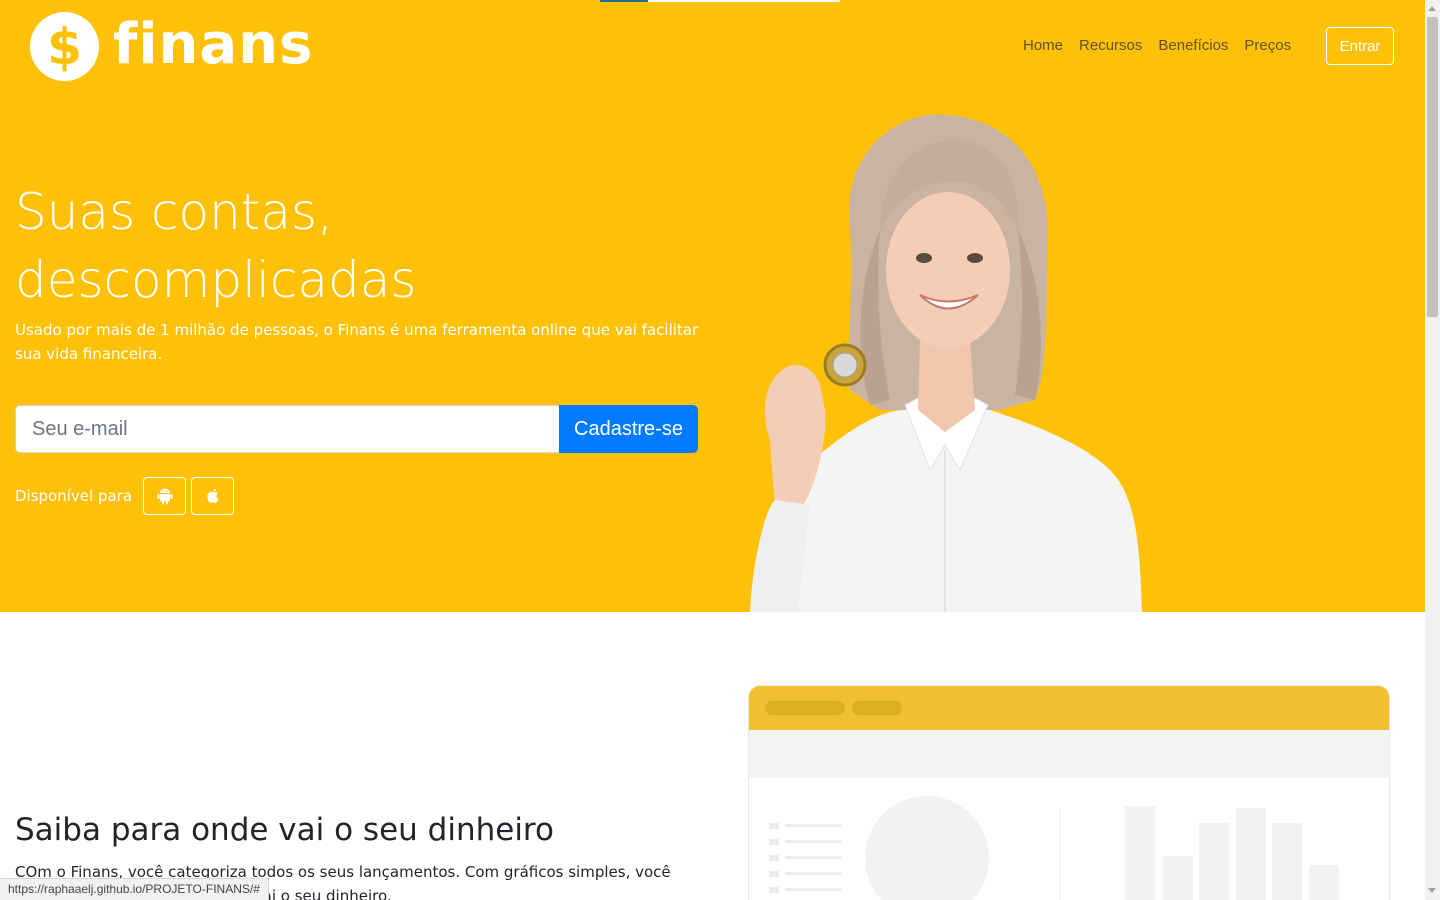 This screenshot has height=900, width=1440. I want to click on android-store-button, so click(165, 496).